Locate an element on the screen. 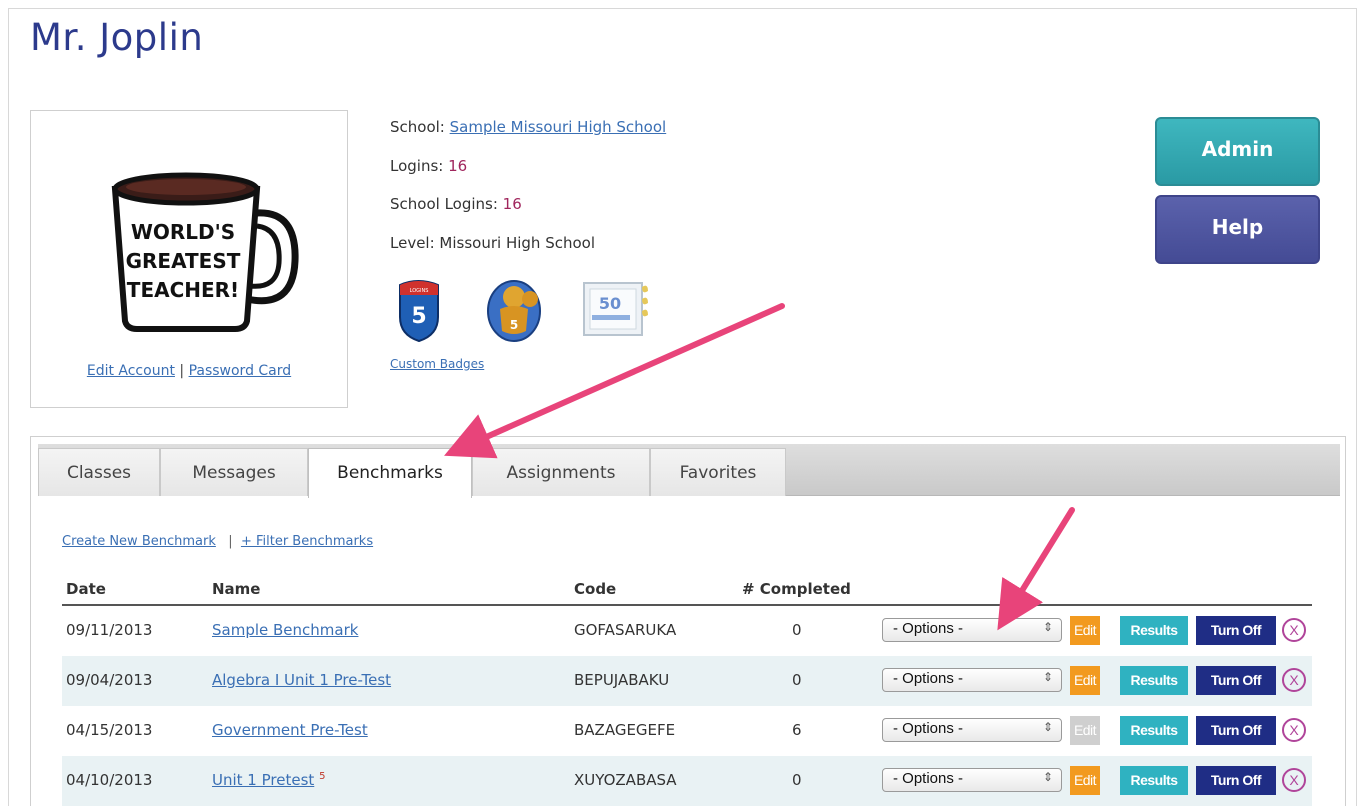  mug-text-line-3: TEACHER! is located at coordinates (183, 290).